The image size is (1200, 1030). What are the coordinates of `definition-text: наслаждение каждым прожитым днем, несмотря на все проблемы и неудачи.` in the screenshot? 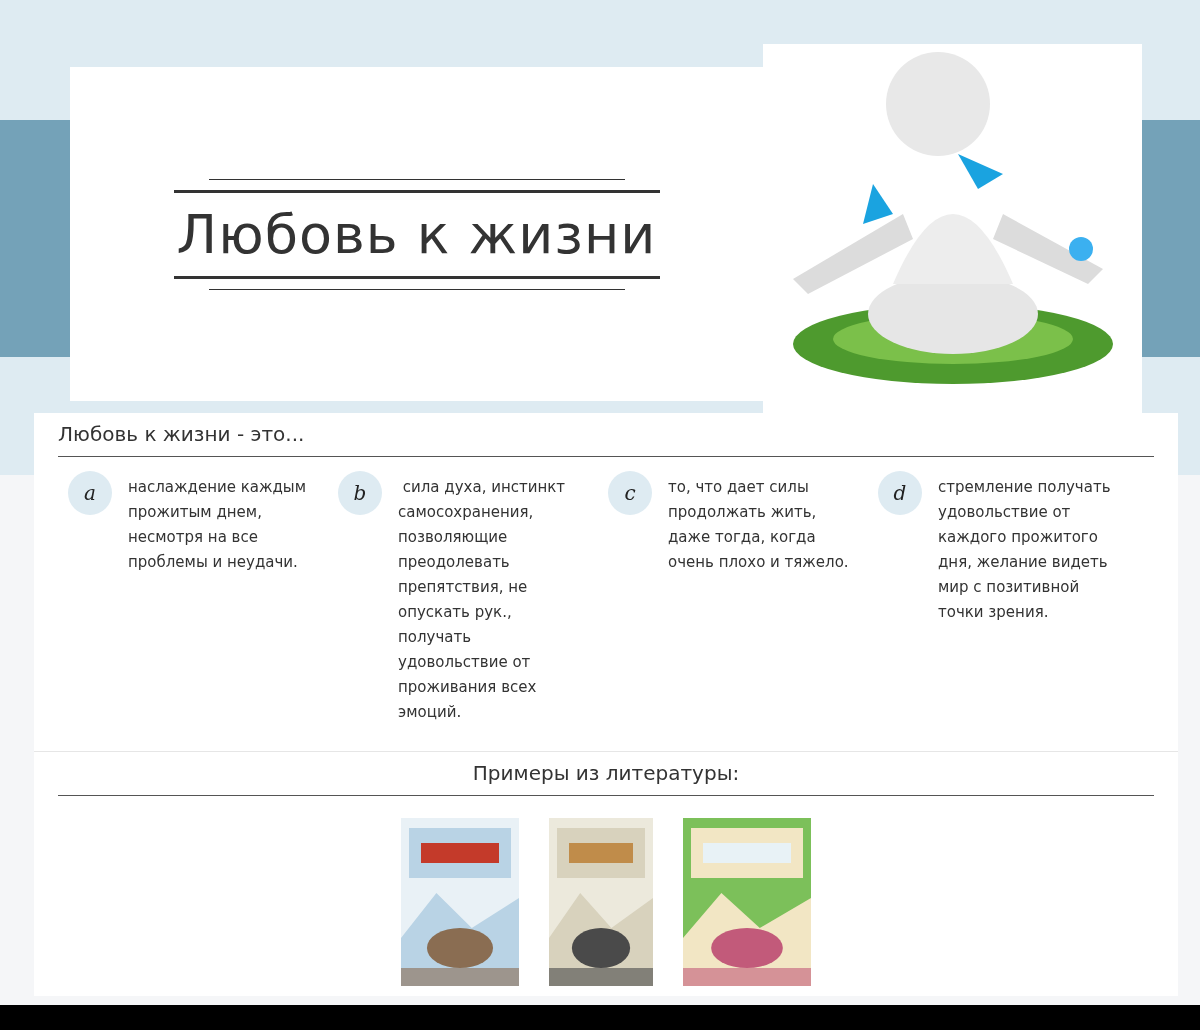 It's located at (217, 525).